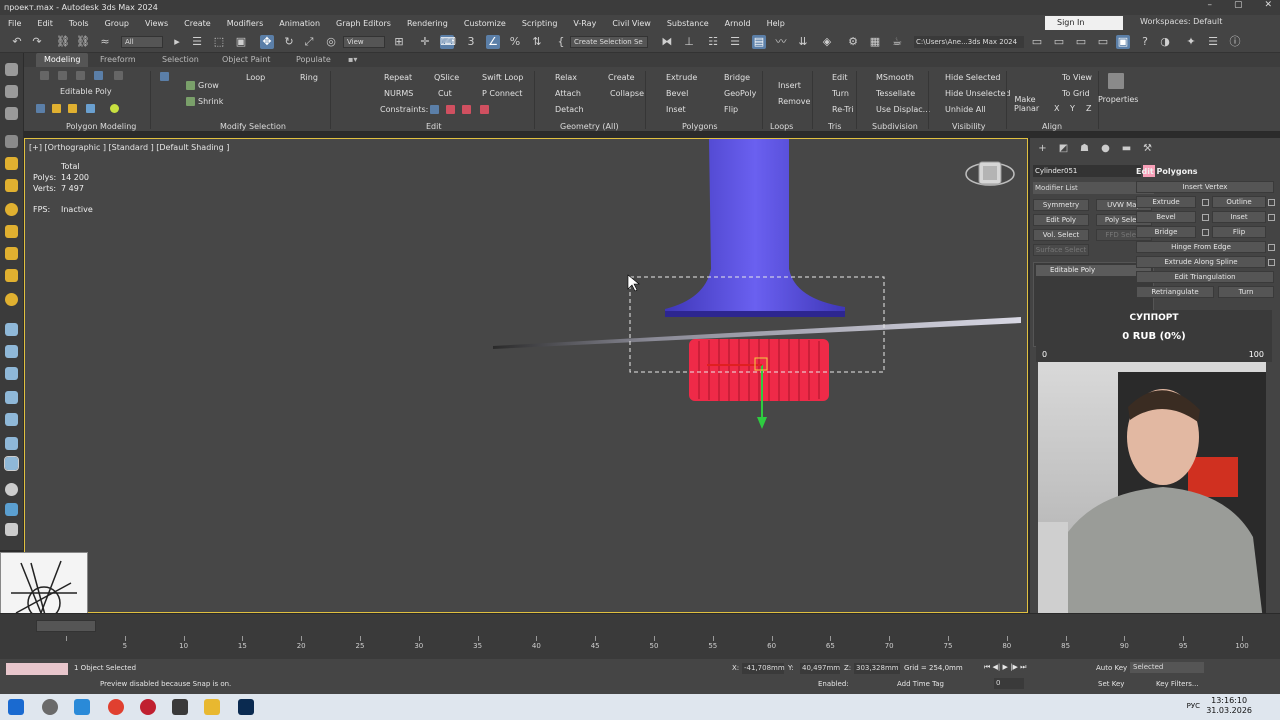 The height and width of the screenshot is (720, 1280). Describe the element at coordinates (965, 109) in the screenshot. I see `unhide-all-button: Unhide All` at that location.